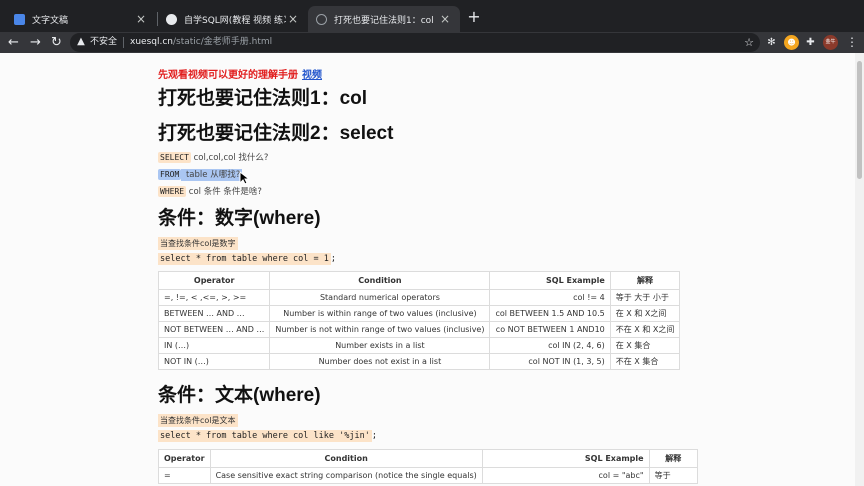  Describe the element at coordinates (645, 345) in the screenshot. I see `cell-explanation: 在 X 集合` at that location.